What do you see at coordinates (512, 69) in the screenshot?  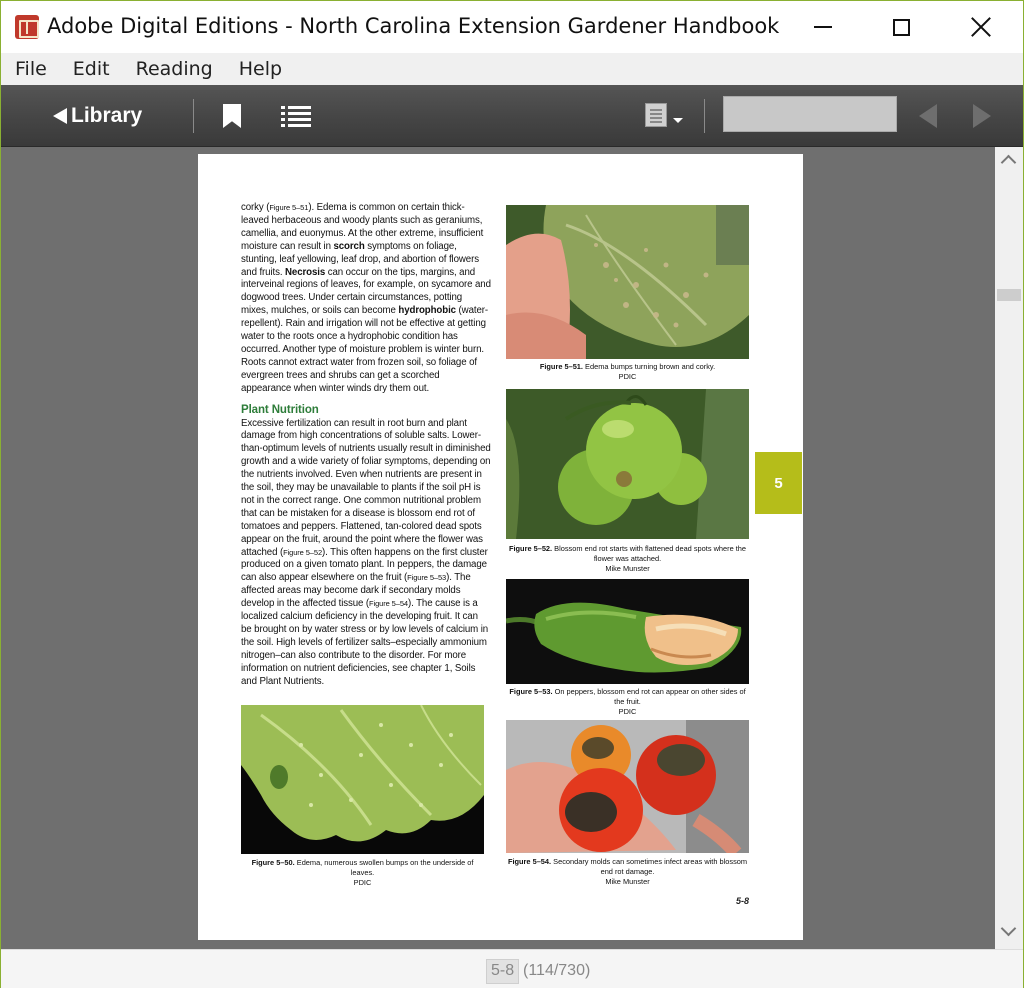 I see `menu-bar: File Edit Reading Help` at bounding box center [512, 69].